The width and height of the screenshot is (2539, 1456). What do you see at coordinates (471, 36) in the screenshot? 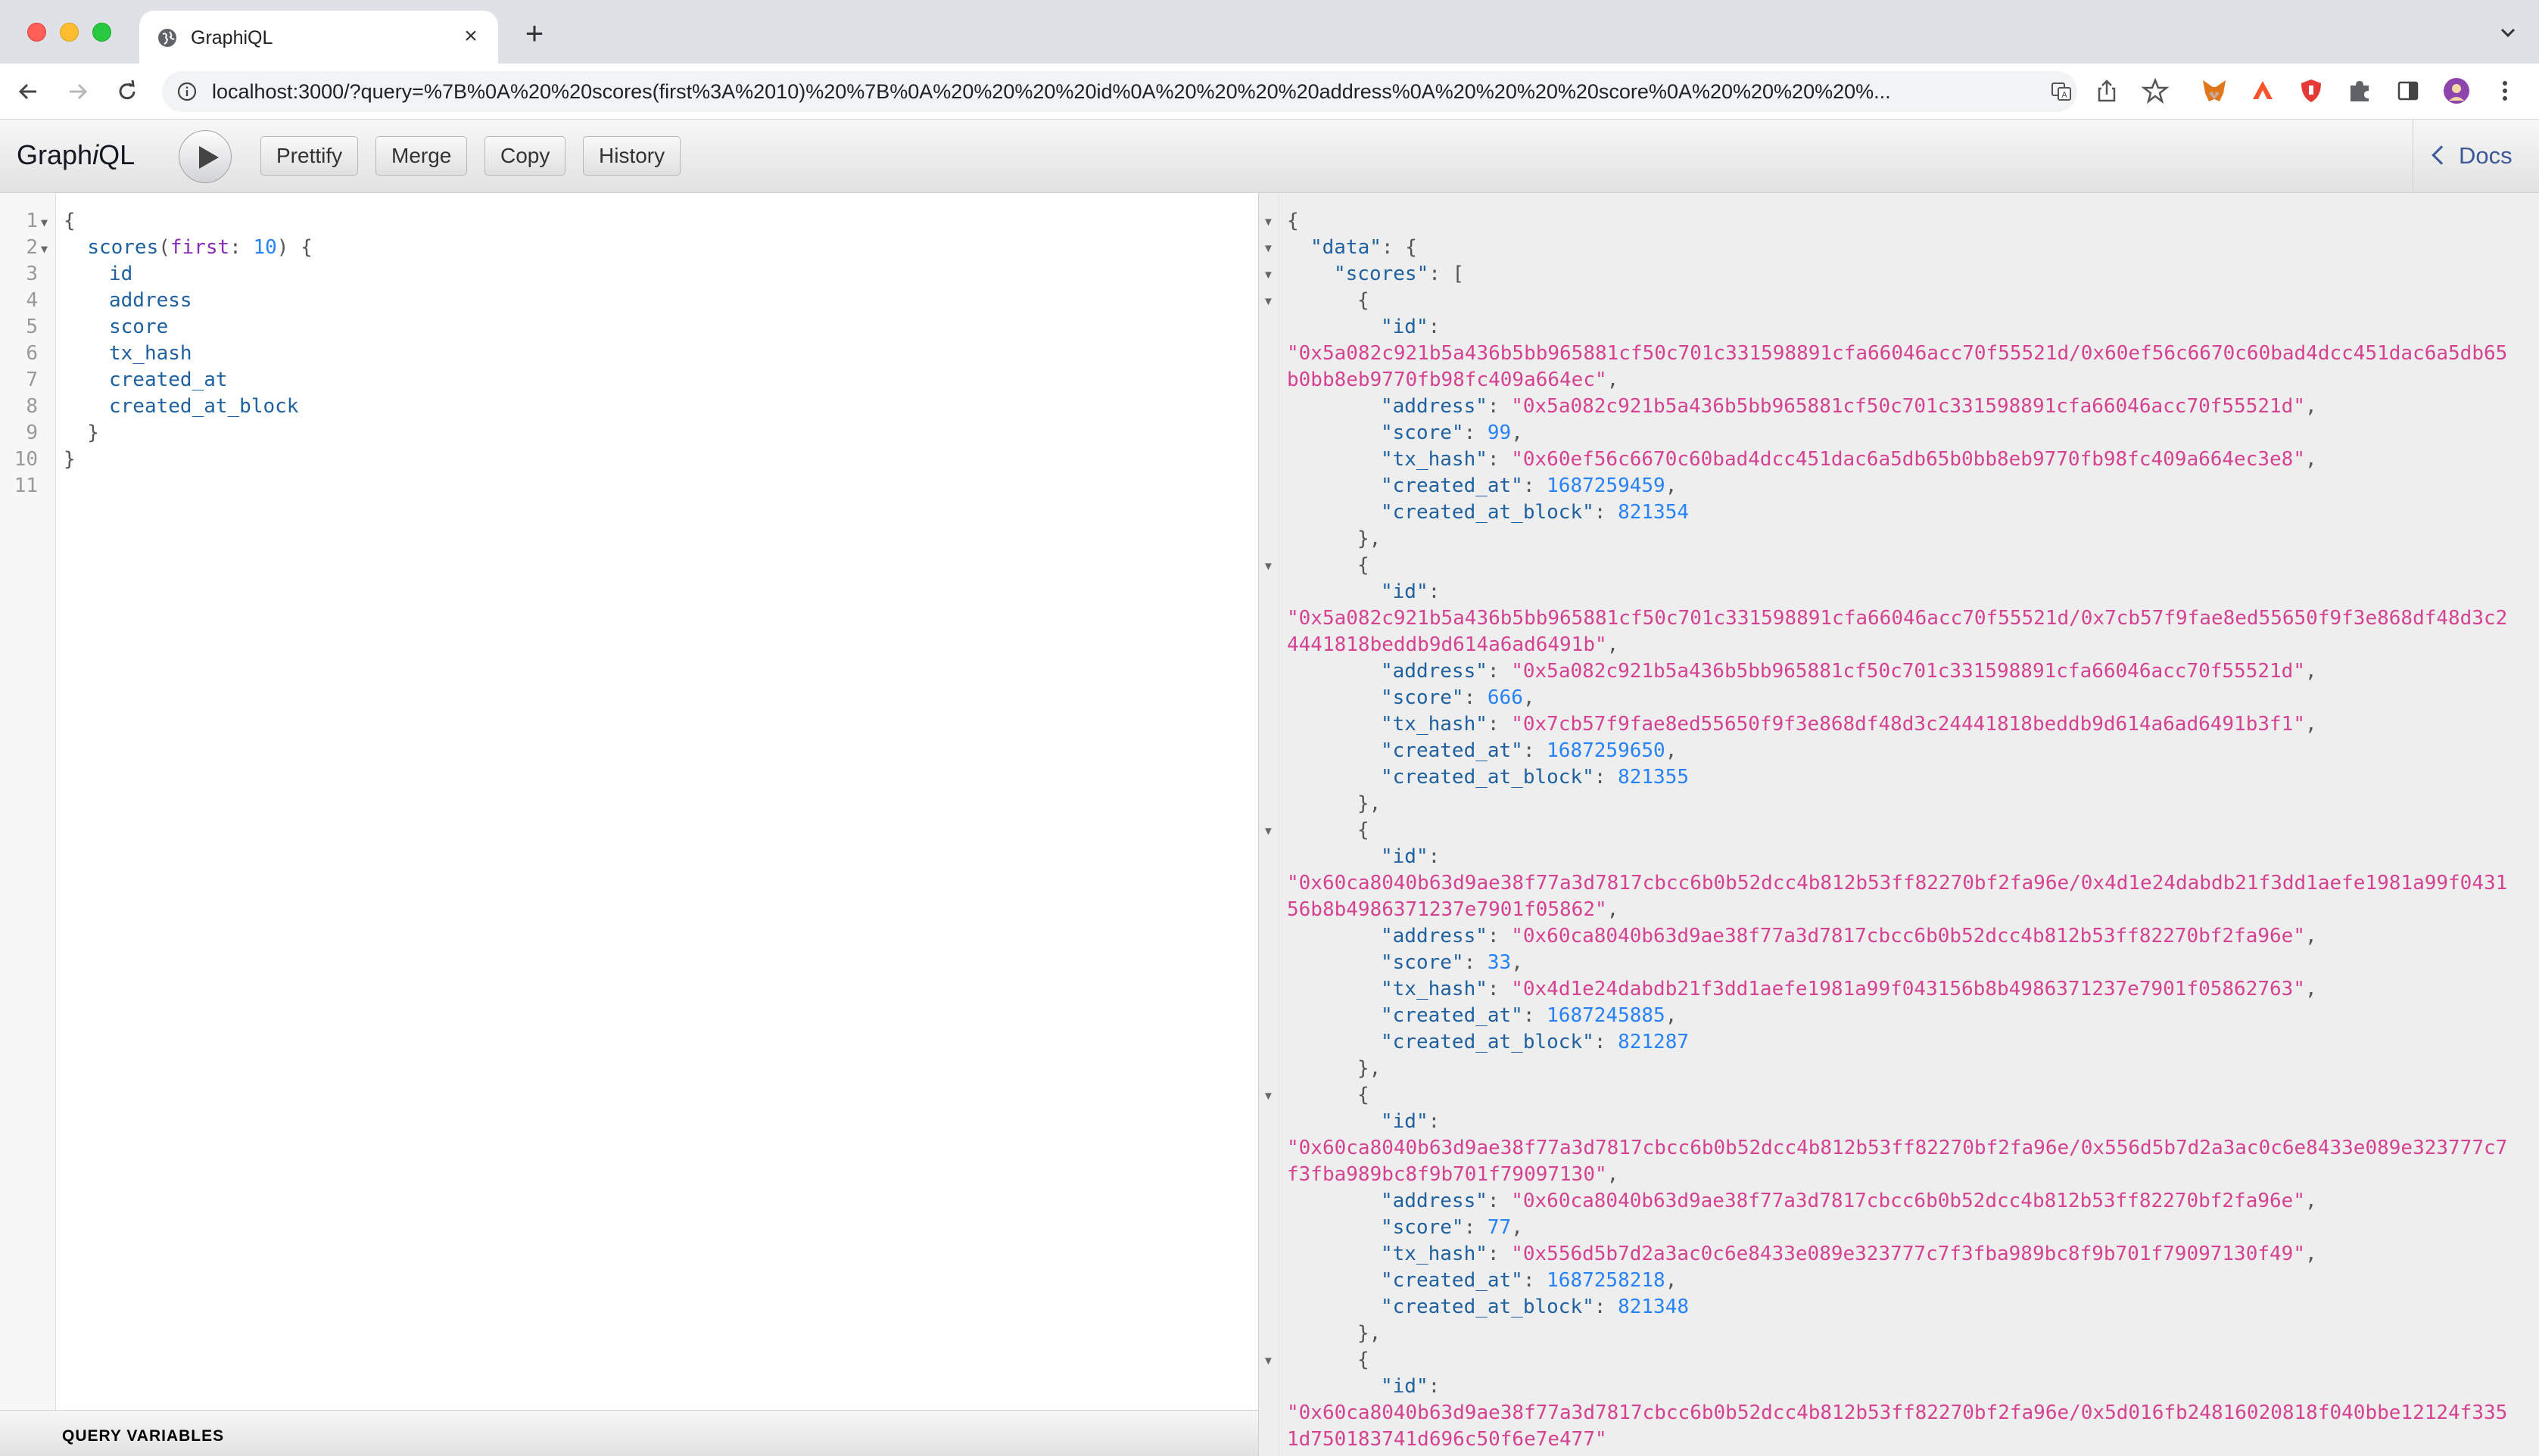
I see `tab-close-icon: ×` at bounding box center [471, 36].